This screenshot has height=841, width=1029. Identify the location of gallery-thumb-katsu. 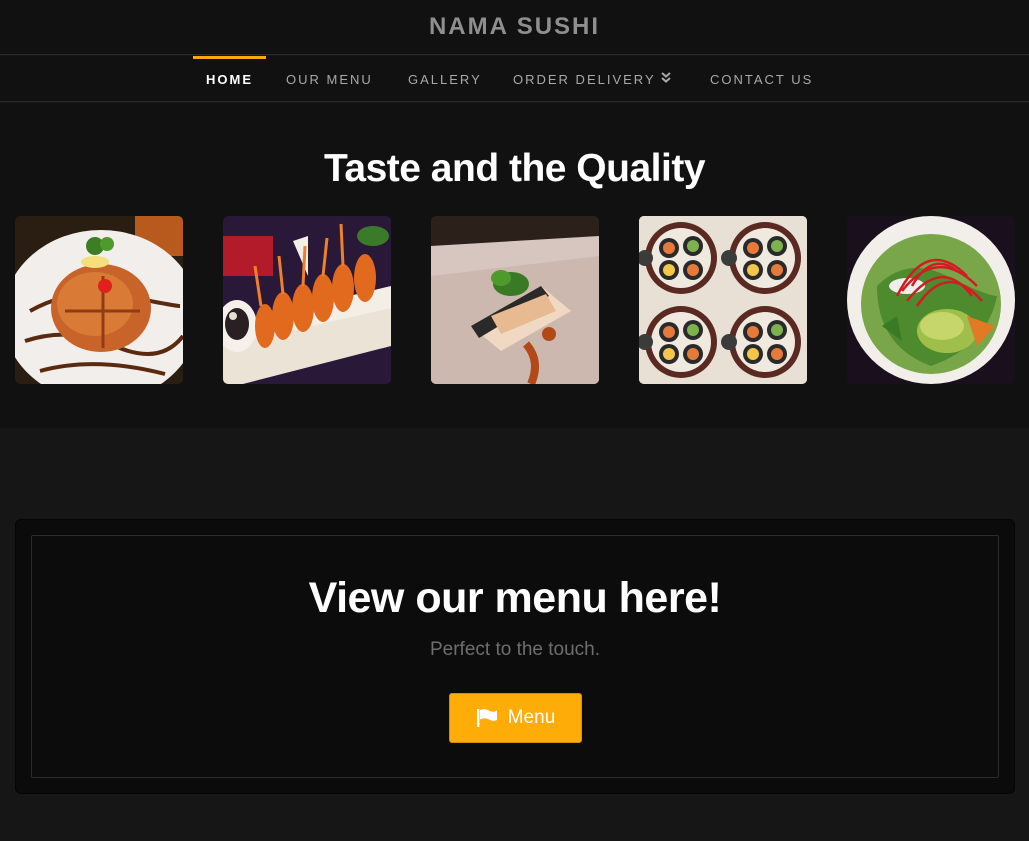
(99, 300).